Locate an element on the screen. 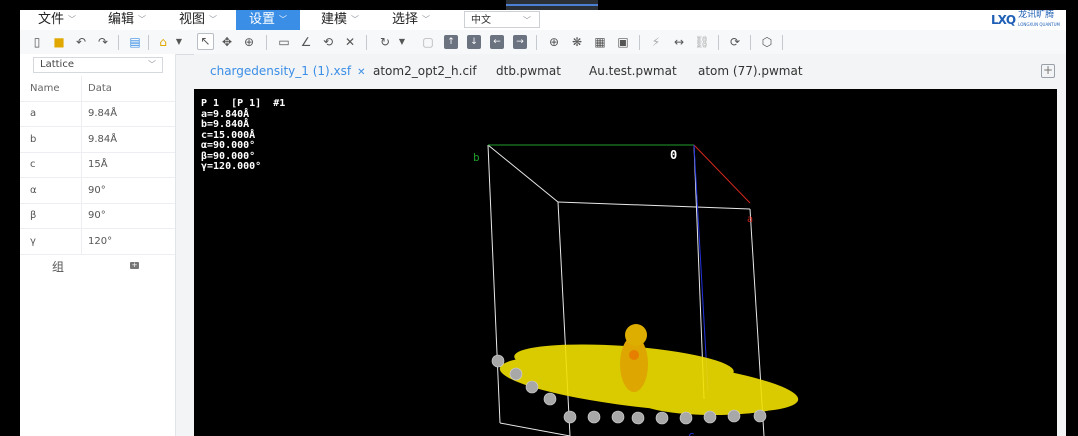 The image size is (1078, 436). tab-atom-77: atom (77).pwmat is located at coordinates (750, 71).